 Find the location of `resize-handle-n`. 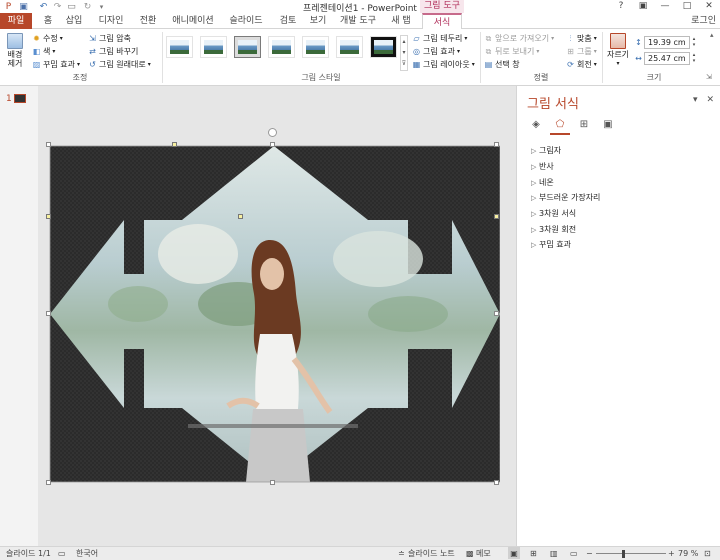

resize-handle-n is located at coordinates (272, 144).